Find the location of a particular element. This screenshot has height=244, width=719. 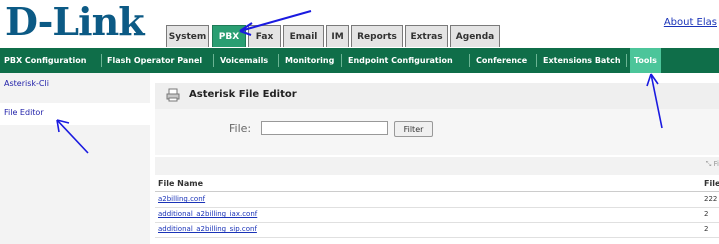

file-filter-input is located at coordinates (324, 128).